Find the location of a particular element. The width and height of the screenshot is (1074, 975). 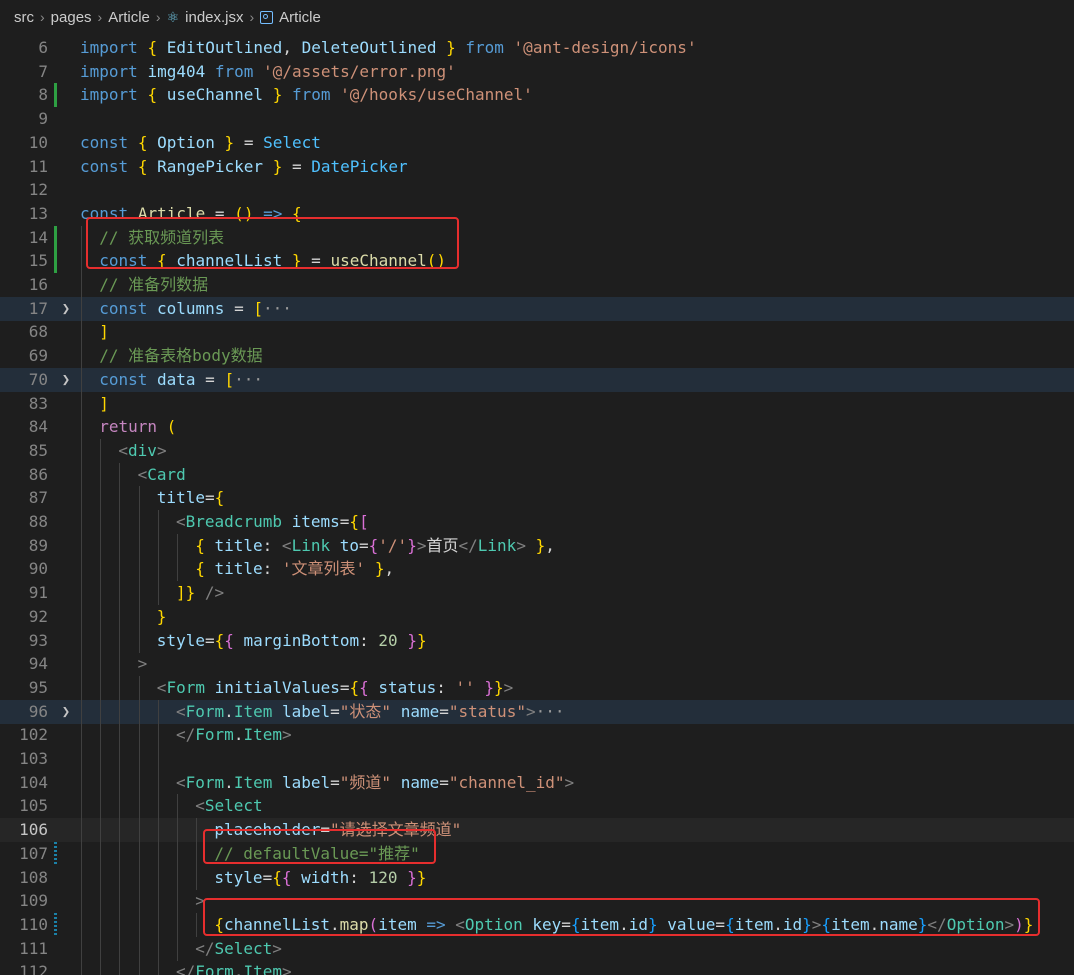

code-line: 70 ❯ const data = [··· is located at coordinates (537, 379).